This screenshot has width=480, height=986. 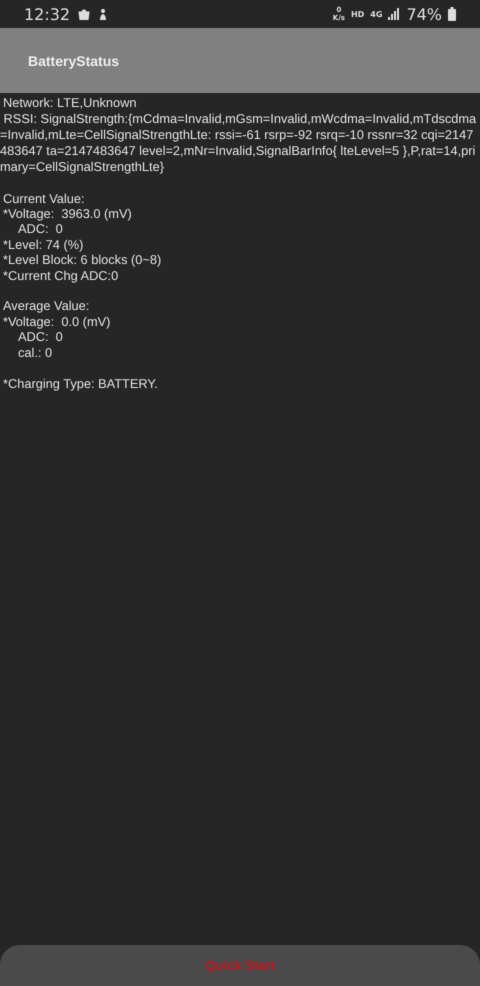 I want to click on info-line: *Voltage: 3963.0 (mV), so click(x=67, y=214).